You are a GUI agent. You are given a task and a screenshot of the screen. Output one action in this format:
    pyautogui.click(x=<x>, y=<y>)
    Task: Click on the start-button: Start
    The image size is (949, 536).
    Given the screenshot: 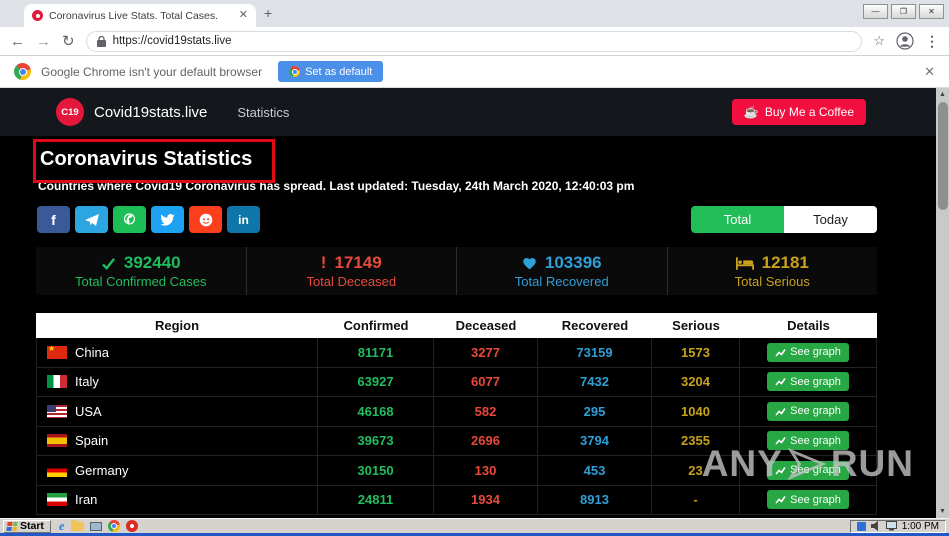 What is the action you would take?
    pyautogui.click(x=27, y=526)
    